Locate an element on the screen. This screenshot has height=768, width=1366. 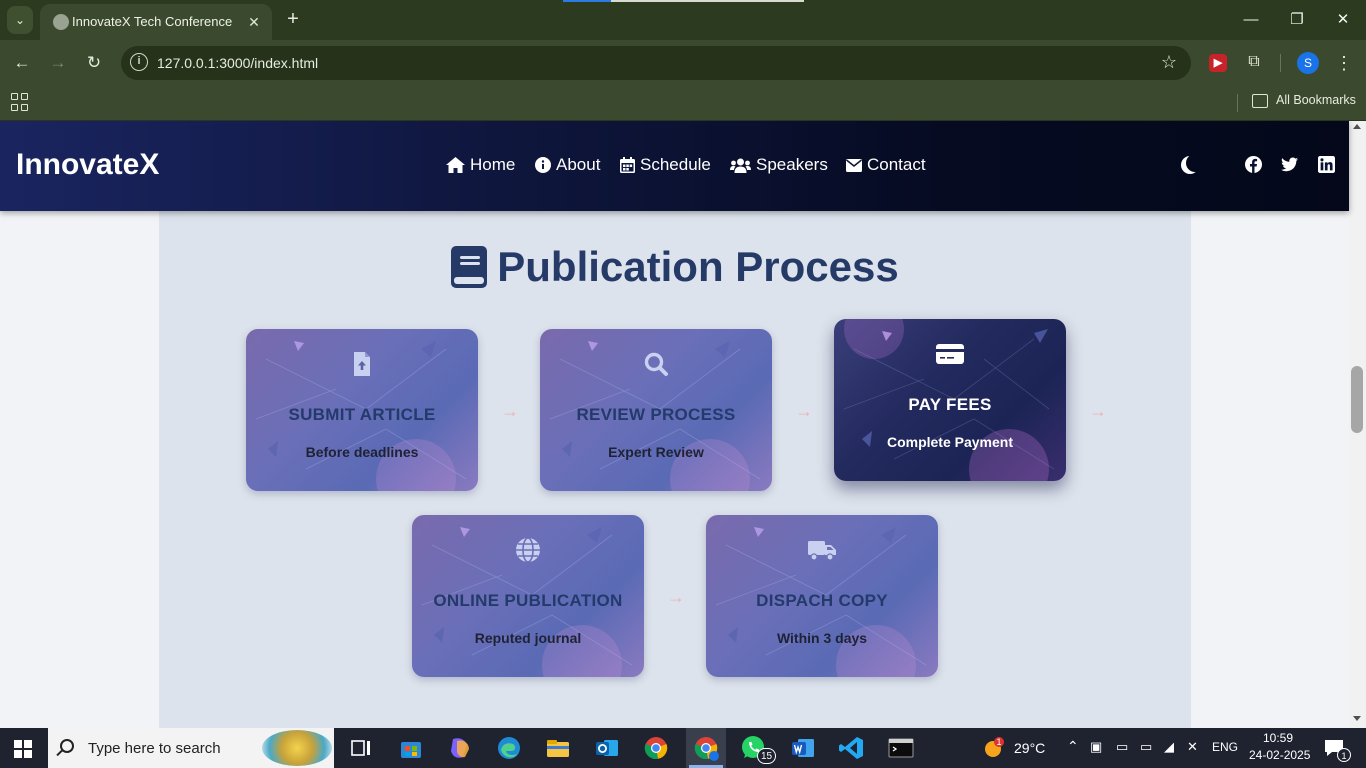
clock-time: 10:59 is located at coordinates (1278, 738).